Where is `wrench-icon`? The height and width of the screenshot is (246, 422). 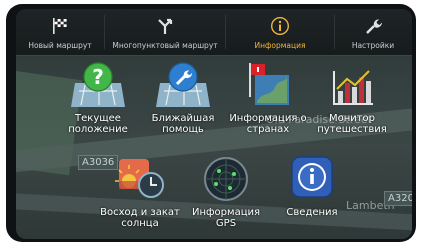
wrench-icon is located at coordinates (373, 26).